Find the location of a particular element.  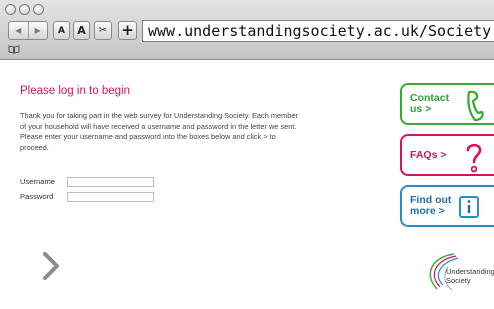

bookmarks-icon is located at coordinates (14, 51).